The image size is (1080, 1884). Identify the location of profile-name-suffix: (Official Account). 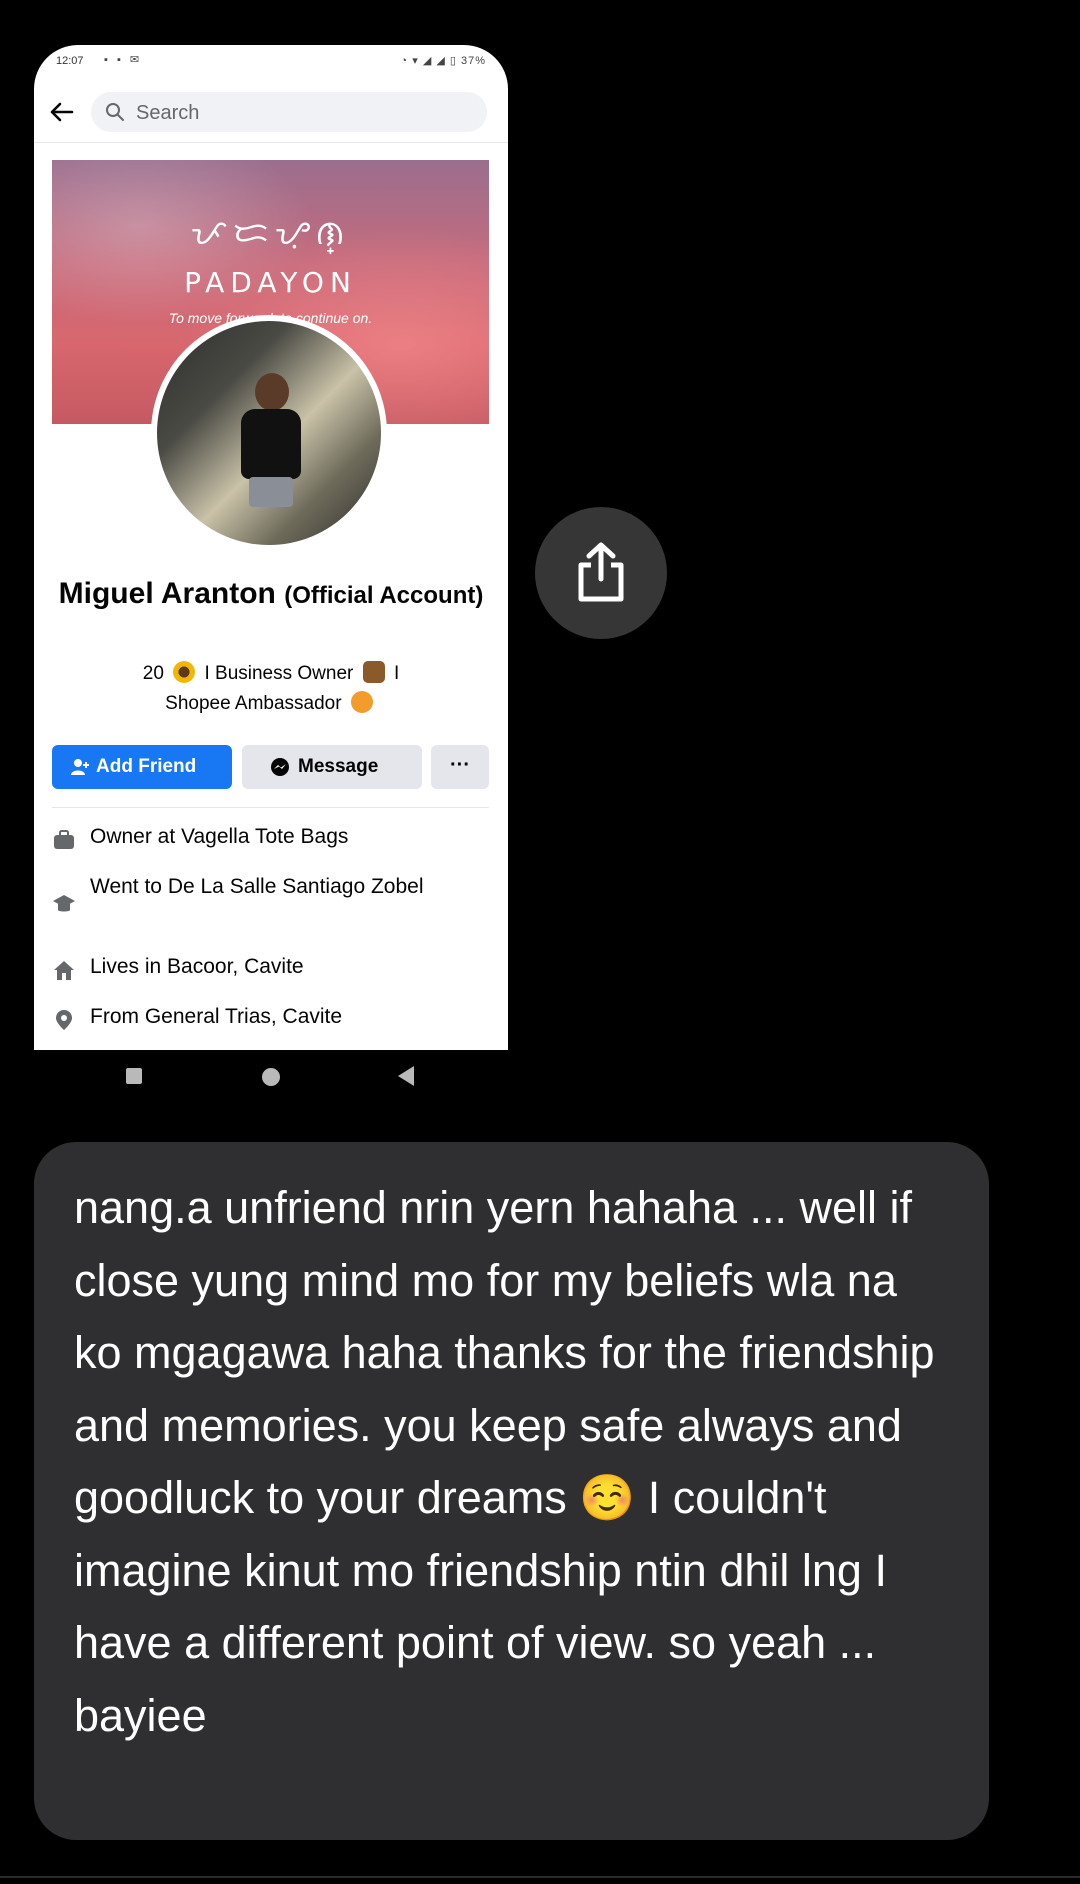
(384, 595).